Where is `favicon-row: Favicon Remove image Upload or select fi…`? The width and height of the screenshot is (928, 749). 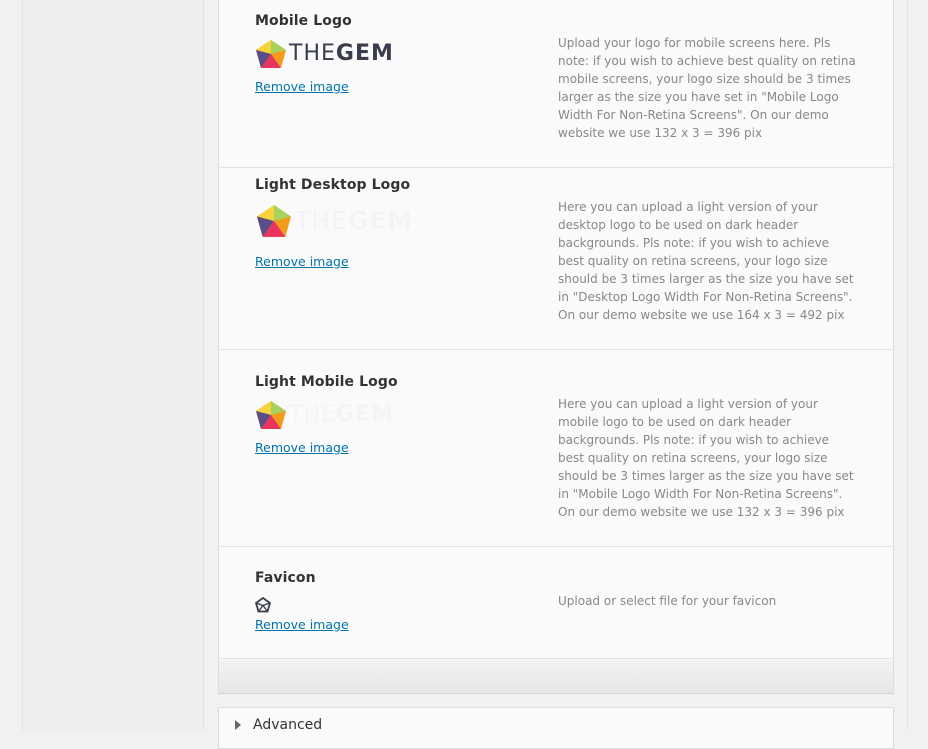
favicon-row: Favicon Remove image Upload or select fi… is located at coordinates (556, 603).